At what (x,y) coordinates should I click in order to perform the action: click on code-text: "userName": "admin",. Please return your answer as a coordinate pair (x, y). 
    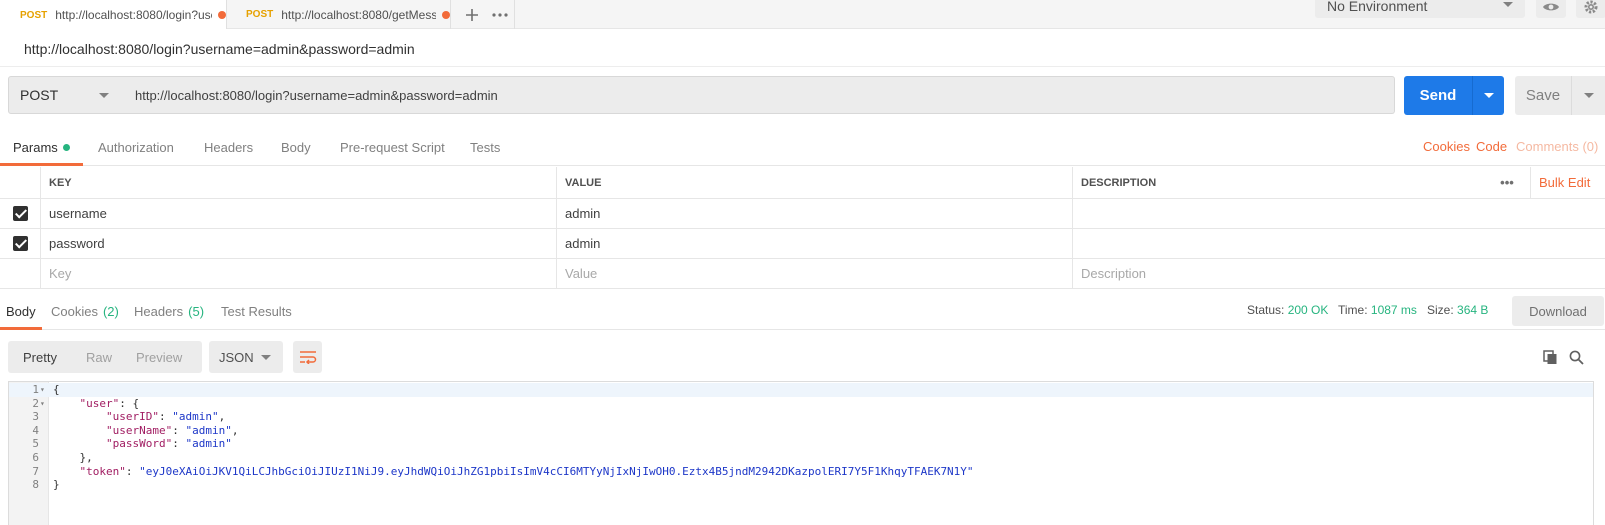
    Looking at the image, I should click on (145, 431).